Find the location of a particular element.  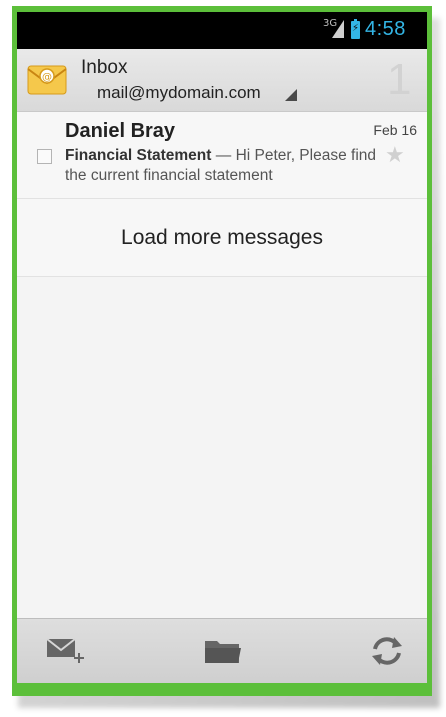

folder-icon is located at coordinates (223, 651).